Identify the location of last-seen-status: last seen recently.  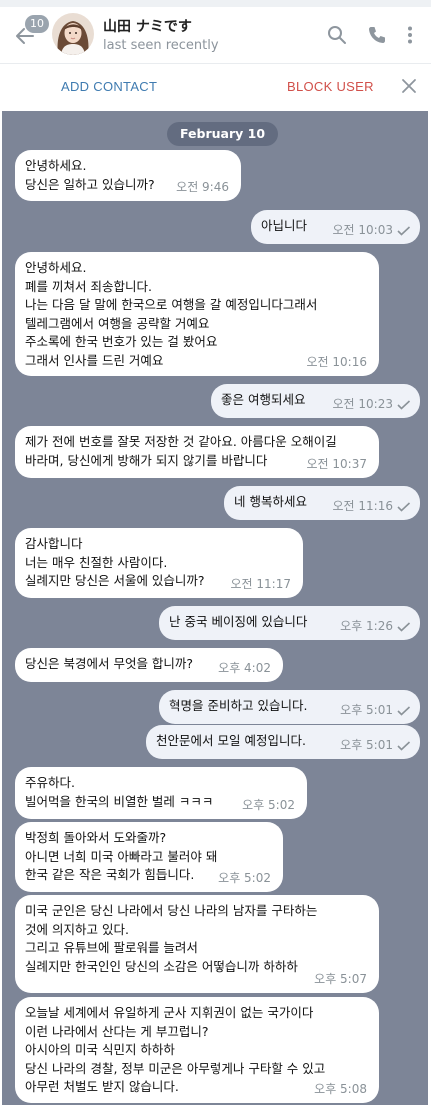
(161, 45).